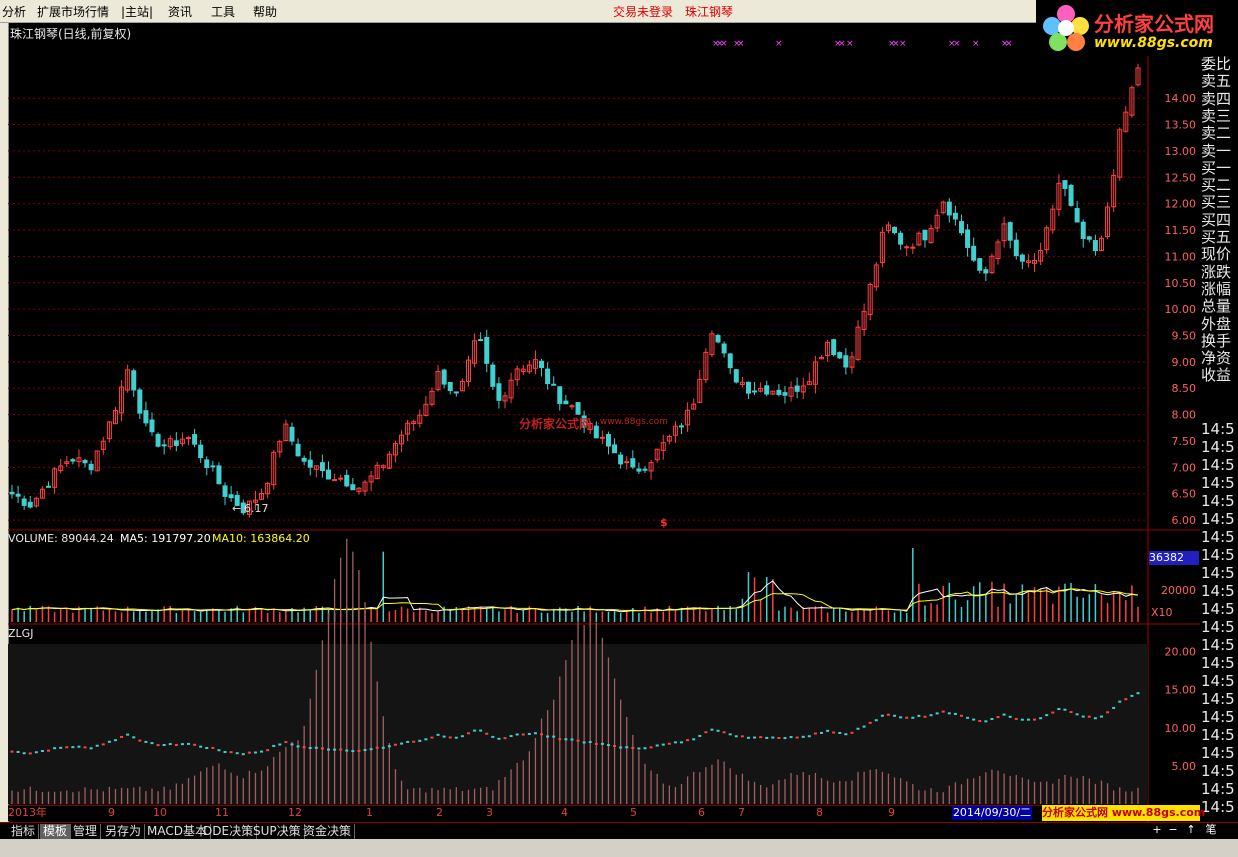  Describe the element at coordinates (295, 812) in the screenshot. I see `date-axis-label: 12` at that location.